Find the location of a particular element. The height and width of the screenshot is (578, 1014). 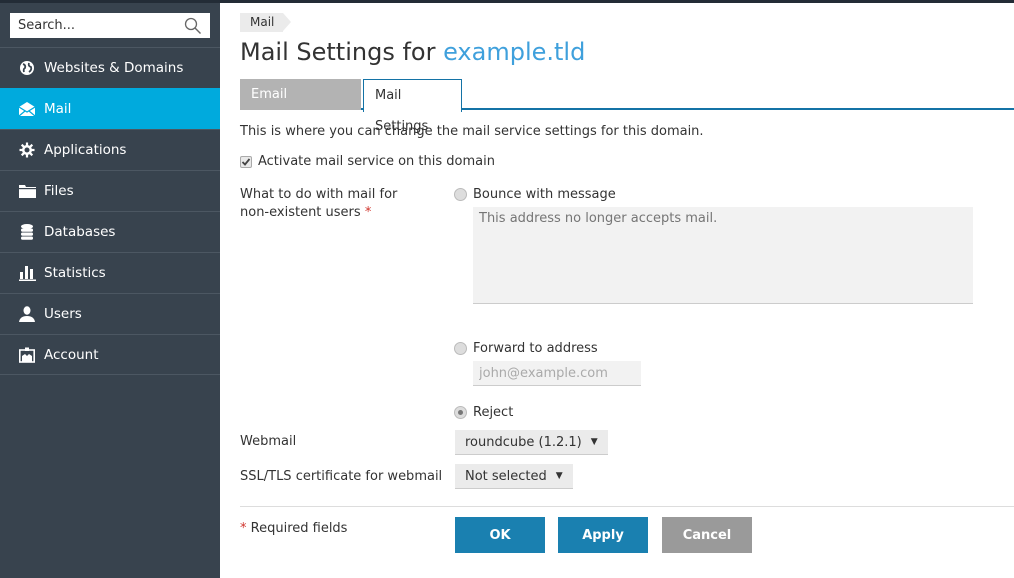

sidebar-item-websites-domains: Websites & Domains is located at coordinates (110, 67).